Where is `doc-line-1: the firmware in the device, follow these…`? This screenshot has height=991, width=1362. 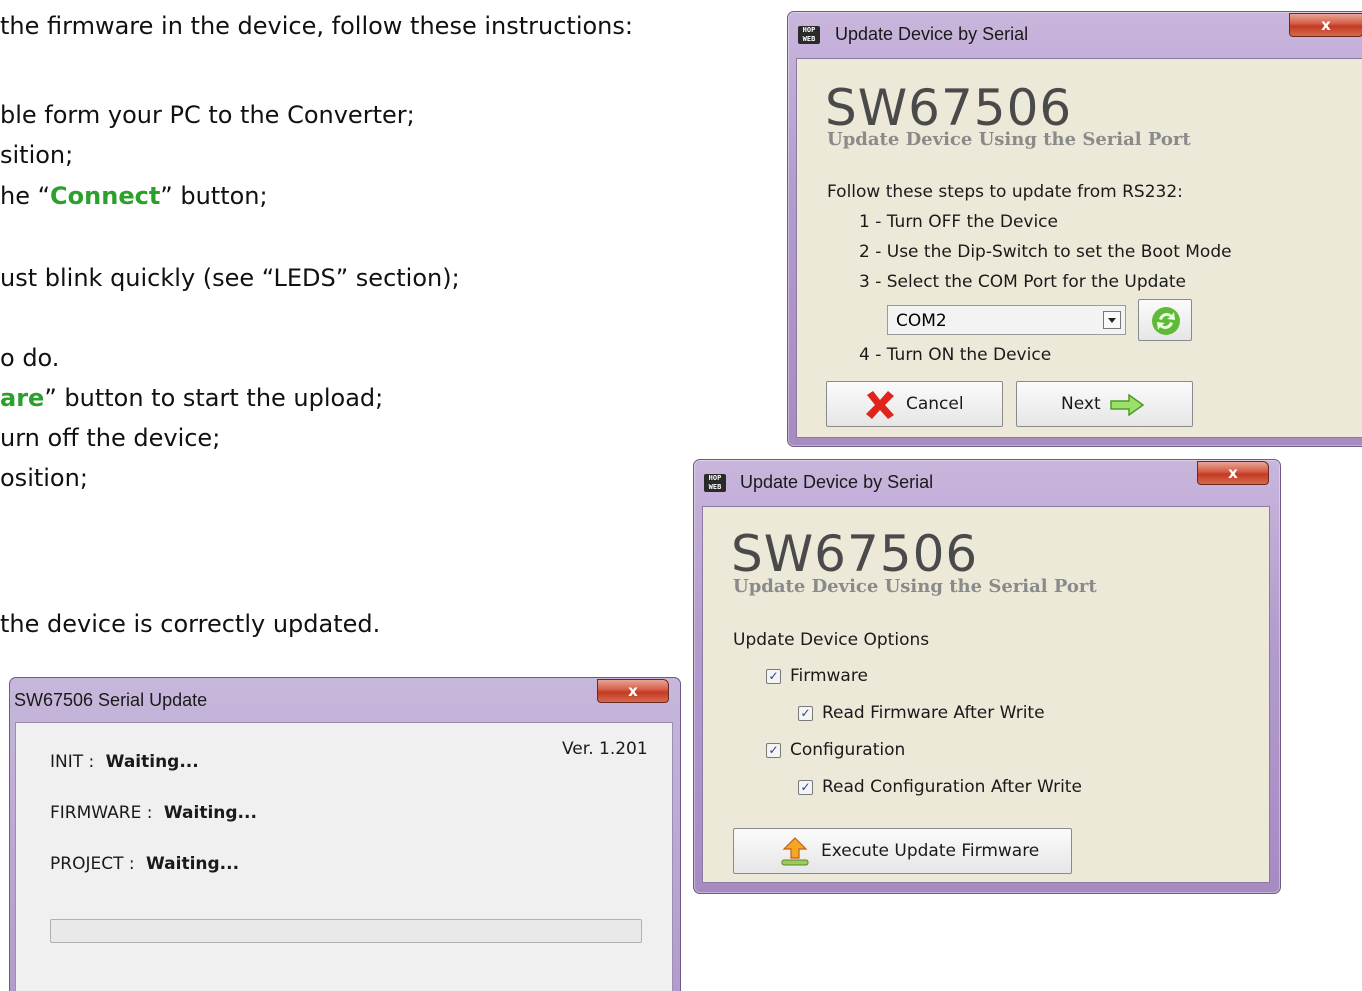 doc-line-1: the firmware in the device, follow these… is located at coordinates (316, 26).